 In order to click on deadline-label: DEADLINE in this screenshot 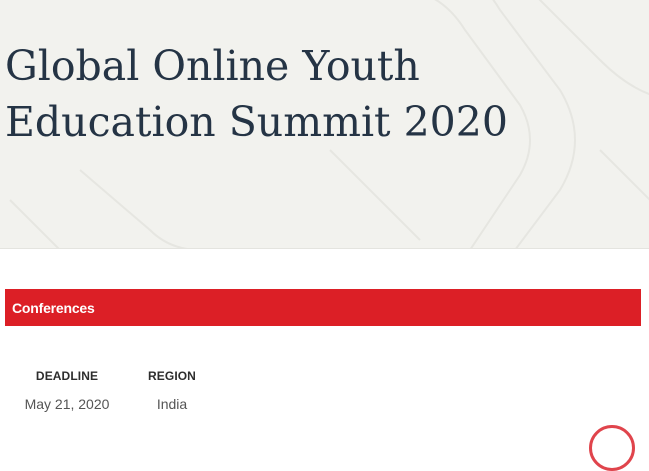, I will do `click(67, 376)`.